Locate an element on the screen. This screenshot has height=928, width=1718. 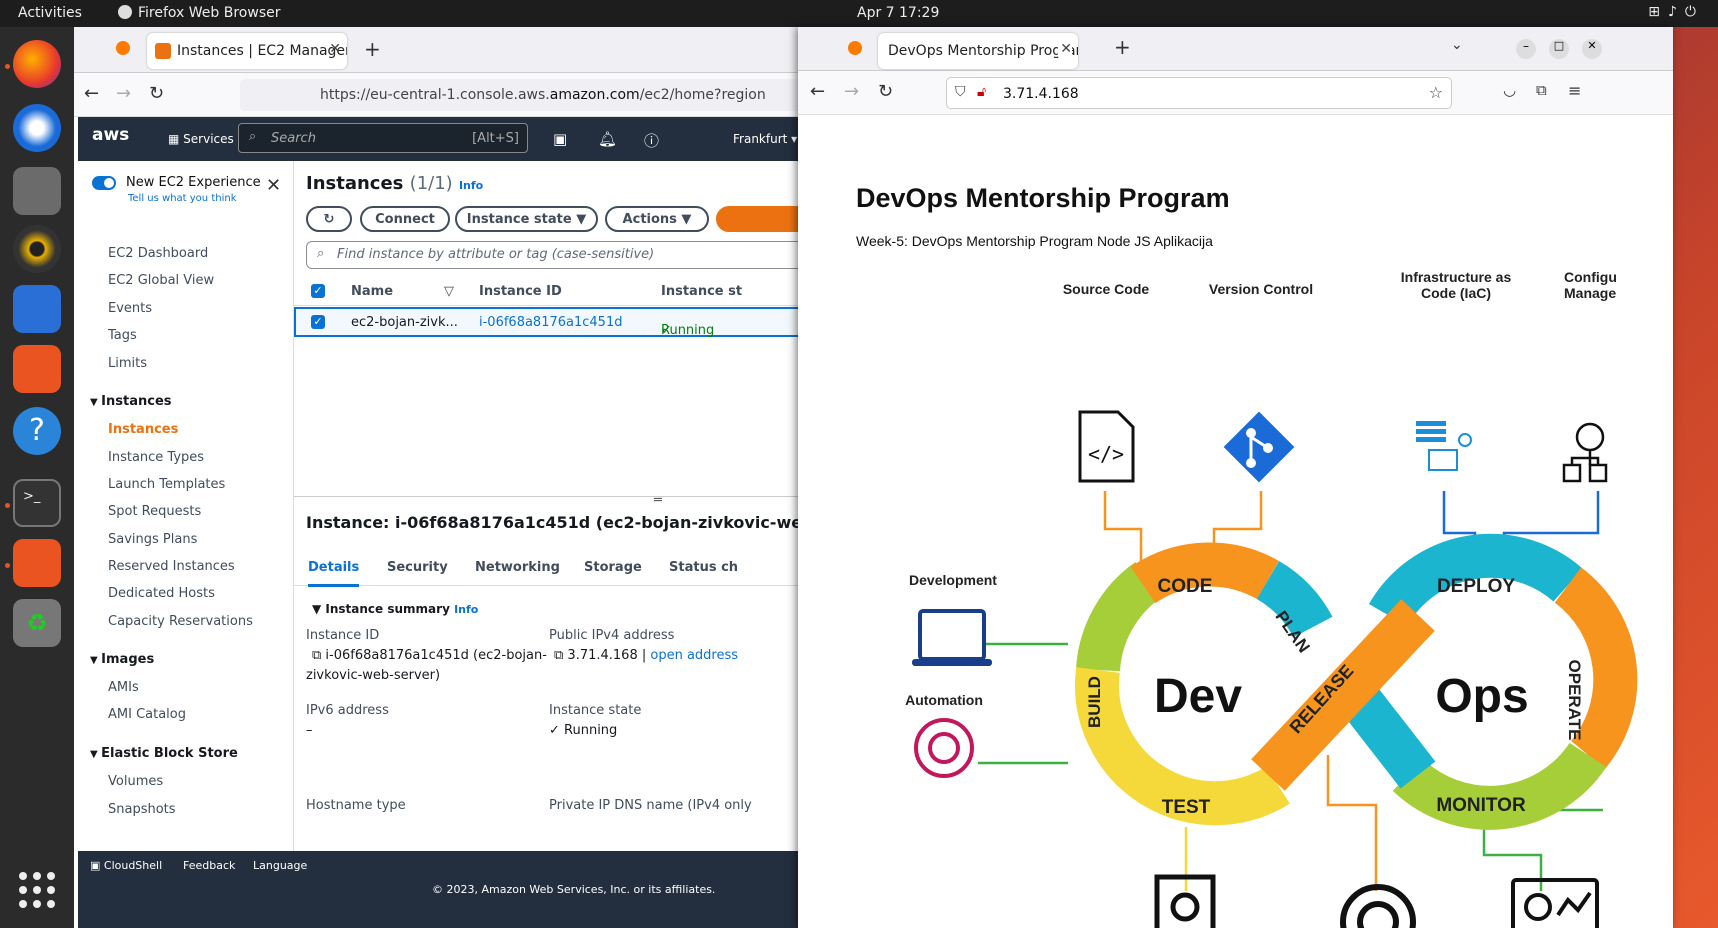
notifications-icon: 🔔︎ is located at coordinates (607, 139).